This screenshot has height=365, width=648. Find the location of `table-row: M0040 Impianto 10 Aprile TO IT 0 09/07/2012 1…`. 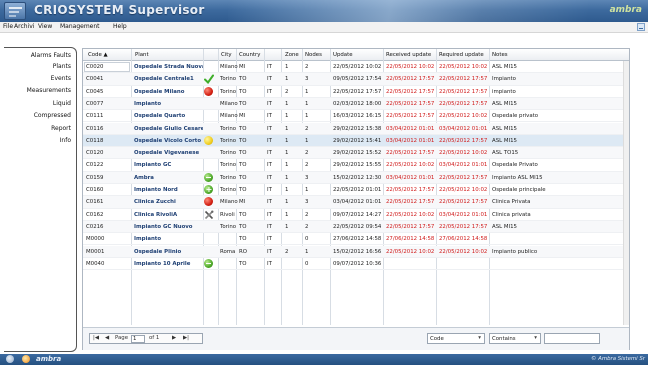

table-row: M0040 Impianto 10 Aprile TO IT 0 09/07/2012 1… is located at coordinates (356, 264).